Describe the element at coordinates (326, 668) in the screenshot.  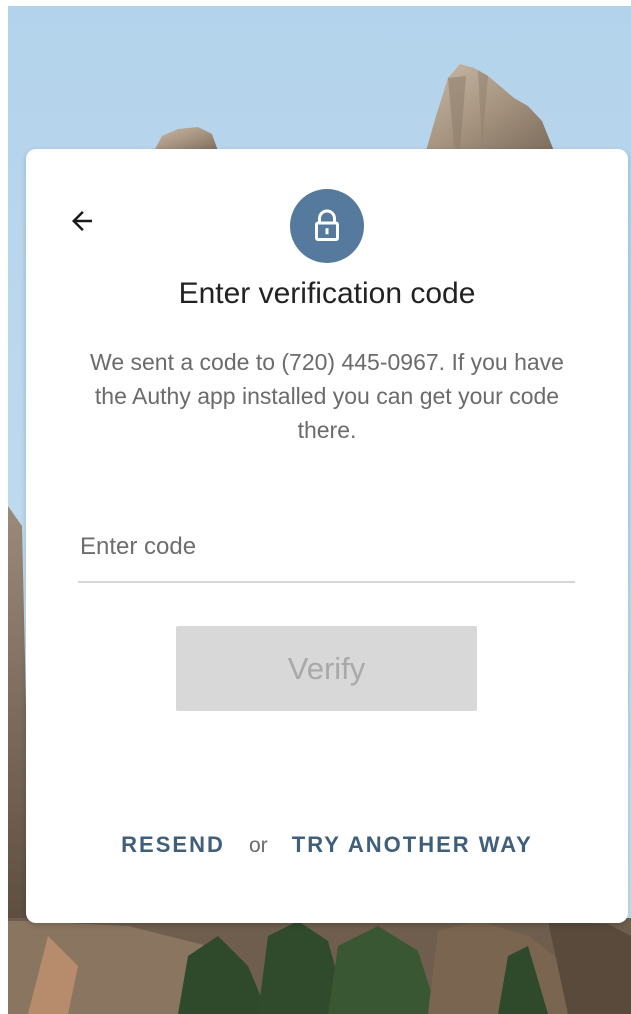
I see `verify-button: Verify` at that location.